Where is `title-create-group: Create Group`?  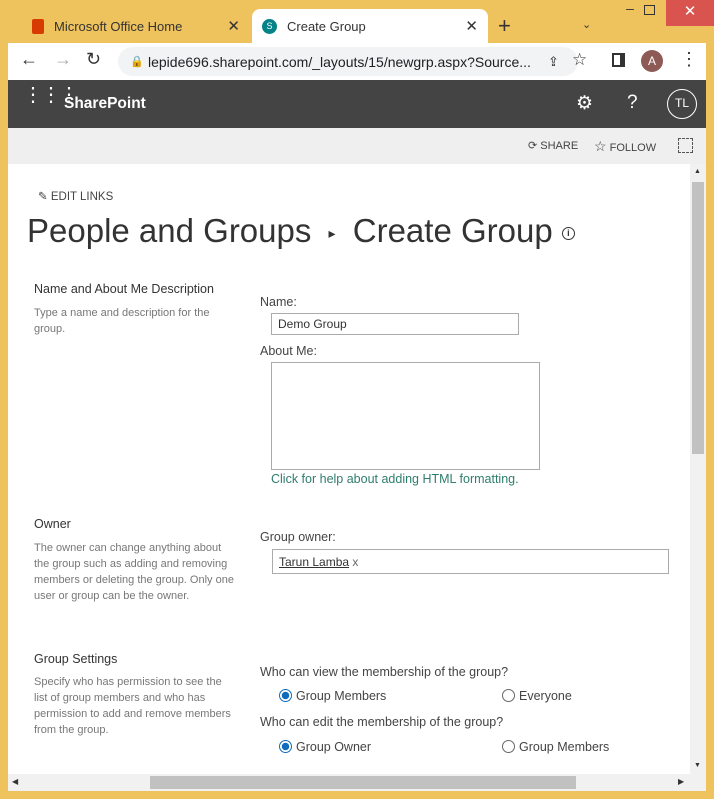
title-create-group: Create Group is located at coordinates (452, 230).